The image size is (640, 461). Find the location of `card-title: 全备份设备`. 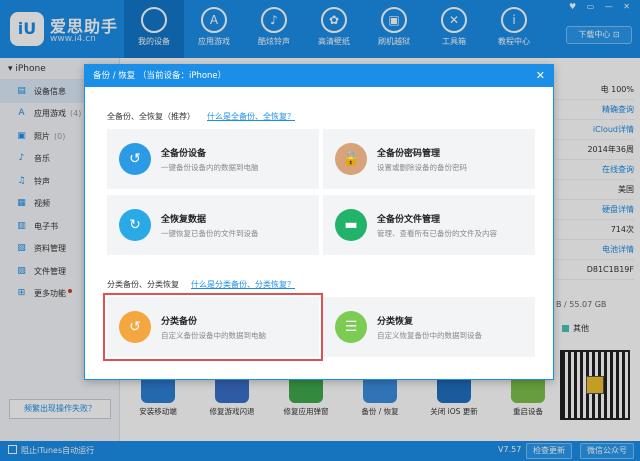

card-title: 全备份设备 is located at coordinates (184, 154).